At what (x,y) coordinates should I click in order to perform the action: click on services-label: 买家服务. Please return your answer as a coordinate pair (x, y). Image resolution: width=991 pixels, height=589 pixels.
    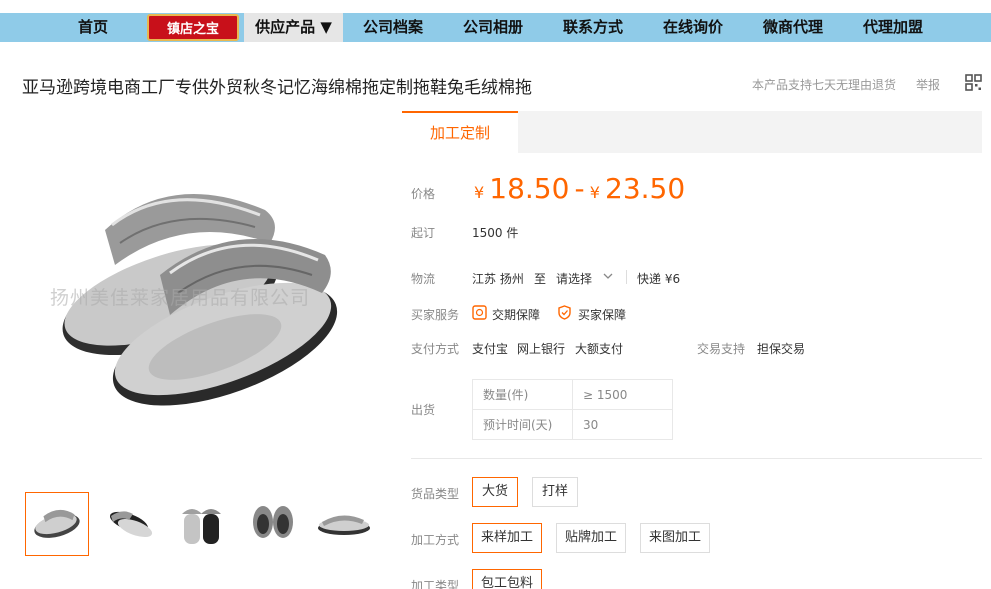
    Looking at the image, I should click on (435, 315).